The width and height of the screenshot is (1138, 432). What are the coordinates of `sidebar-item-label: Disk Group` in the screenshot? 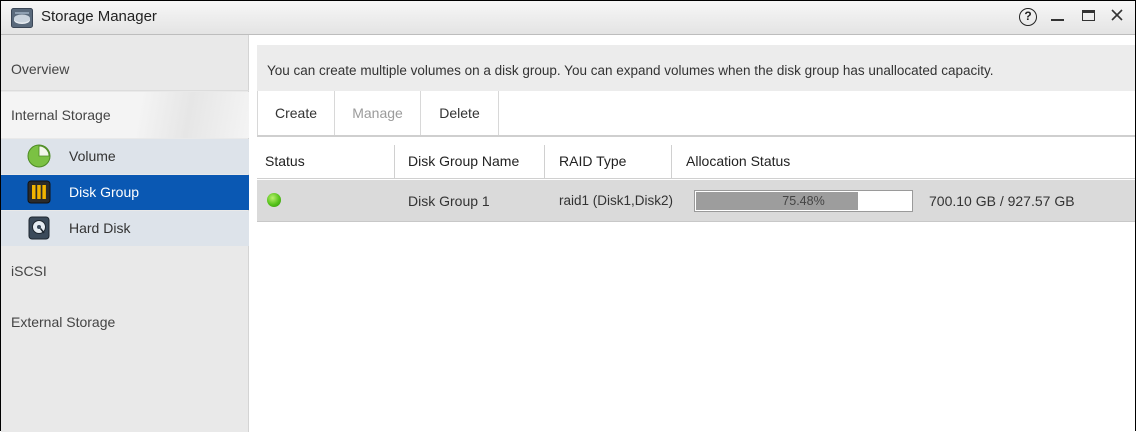 It's located at (104, 192).